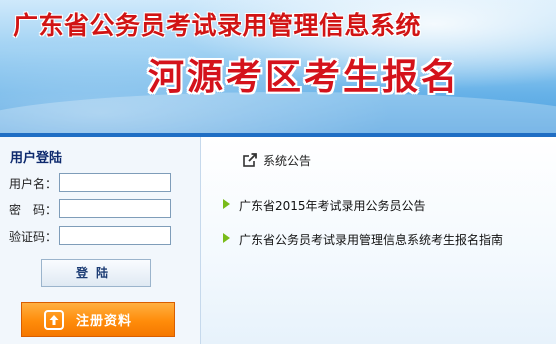 This screenshot has width=556, height=344. I want to click on notice-item-link: 广东省公务员考试录用管理信息系统考生报名指南, so click(371, 239).